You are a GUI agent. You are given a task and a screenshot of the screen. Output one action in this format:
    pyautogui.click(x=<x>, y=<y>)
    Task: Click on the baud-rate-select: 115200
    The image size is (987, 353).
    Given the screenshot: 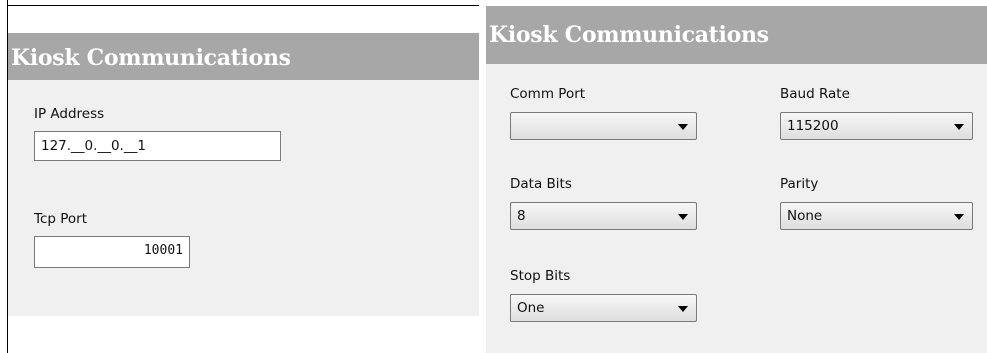 What is the action you would take?
    pyautogui.click(x=876, y=126)
    